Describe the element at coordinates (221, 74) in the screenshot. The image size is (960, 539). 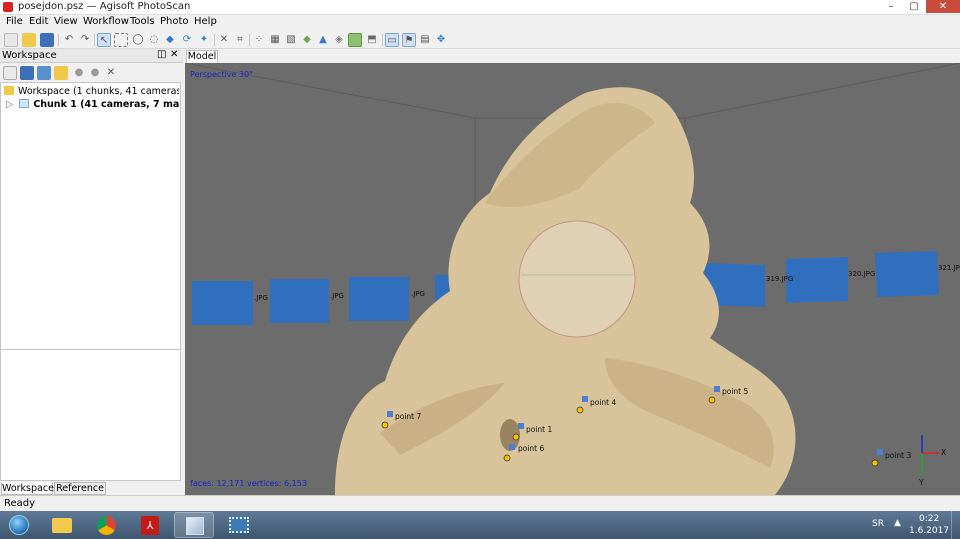
I see `projection-label: Perspective 30°` at that location.